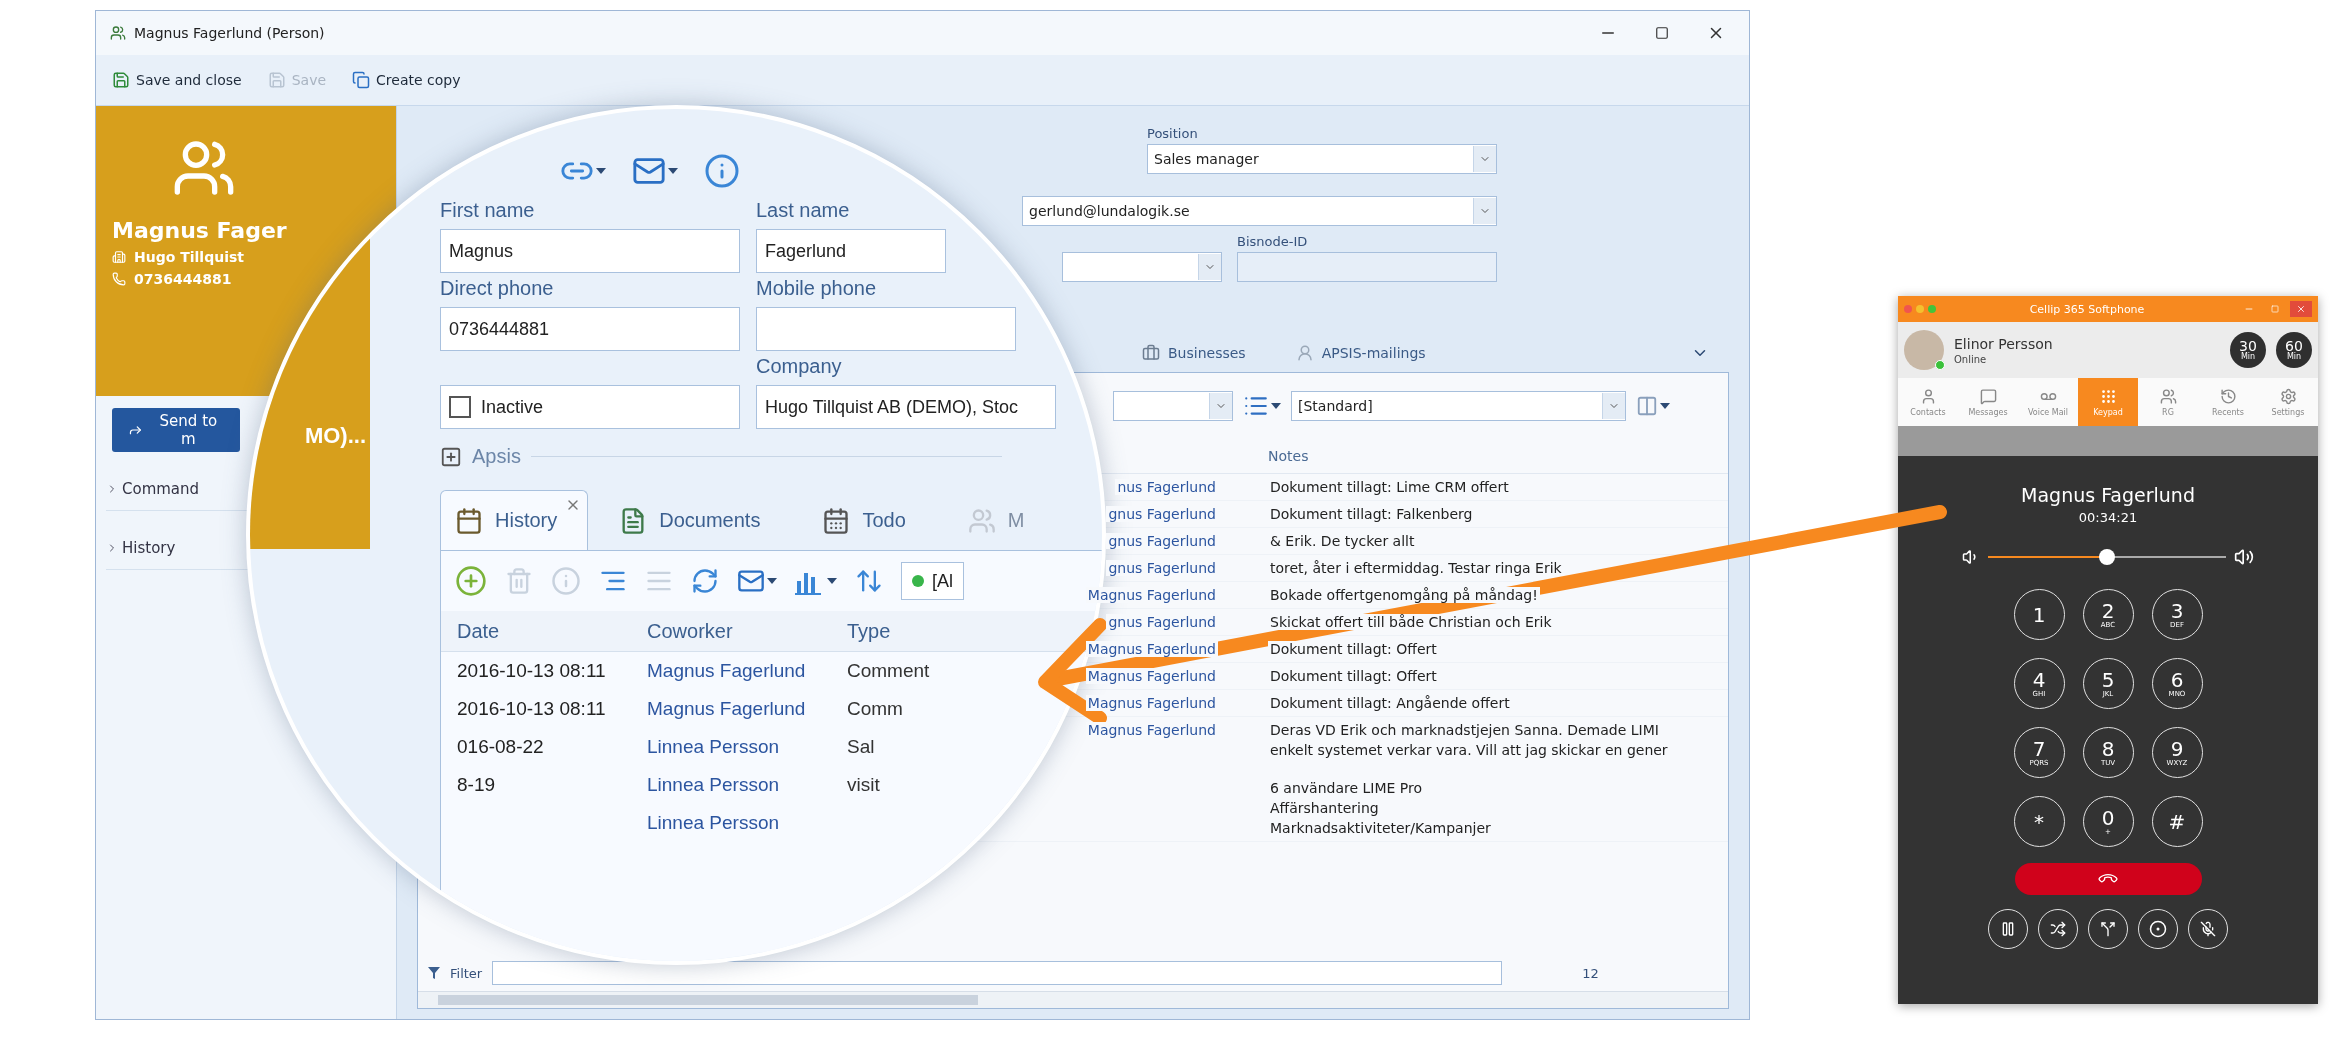 This screenshot has width=2331, height=1039. Describe the element at coordinates (705, 581) in the screenshot. I see `refresh-icon` at that location.